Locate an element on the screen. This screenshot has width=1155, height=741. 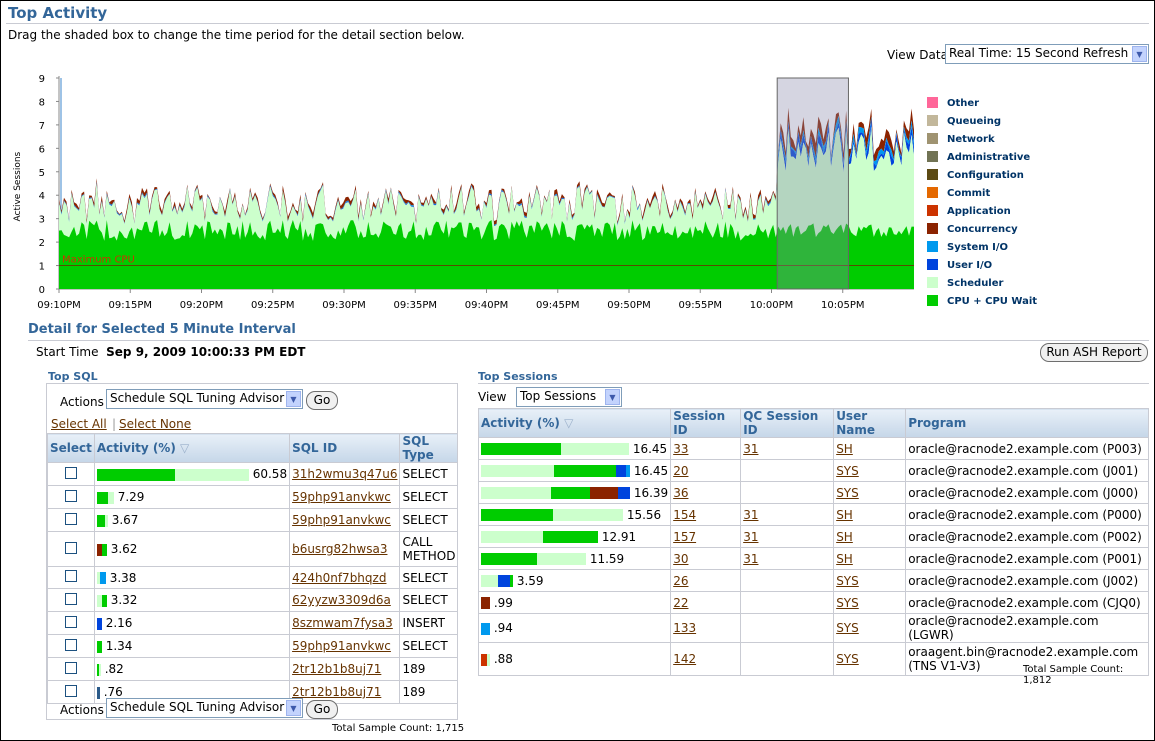
legend-item: Configuration is located at coordinates (975, 175).